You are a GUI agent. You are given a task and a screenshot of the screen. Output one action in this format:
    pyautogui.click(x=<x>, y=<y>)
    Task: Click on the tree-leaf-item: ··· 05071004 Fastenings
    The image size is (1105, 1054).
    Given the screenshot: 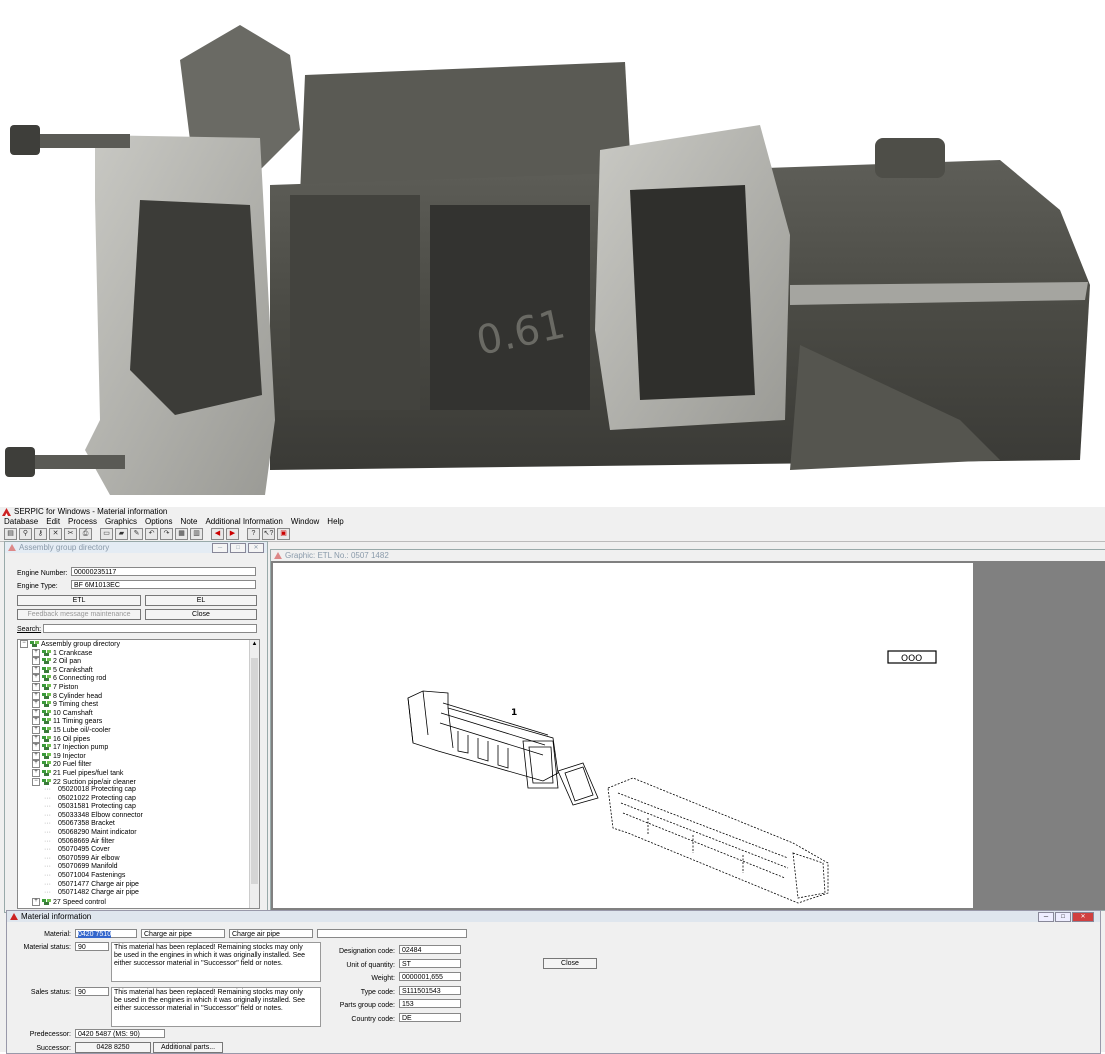 What is the action you would take?
    pyautogui.click(x=138, y=876)
    